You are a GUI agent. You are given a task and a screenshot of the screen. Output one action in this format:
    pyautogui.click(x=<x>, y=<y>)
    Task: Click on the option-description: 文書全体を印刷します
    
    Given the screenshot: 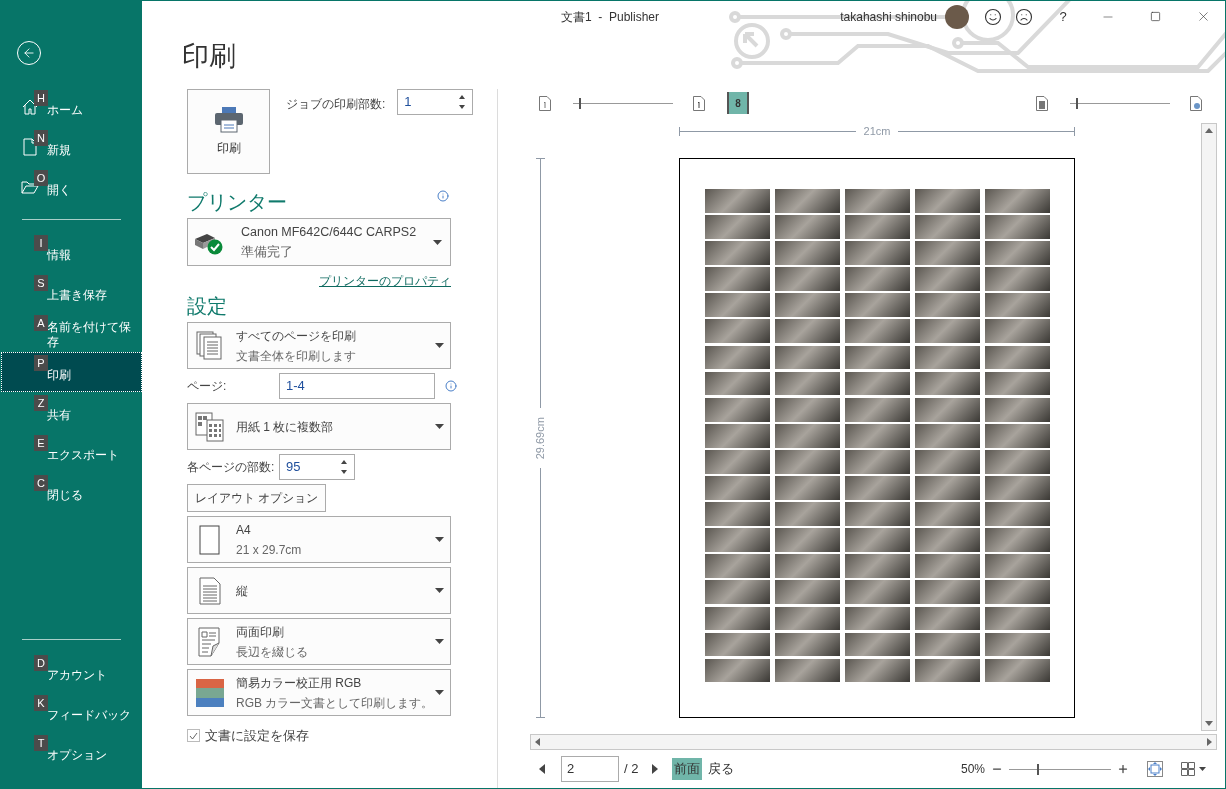 What is the action you would take?
    pyautogui.click(x=296, y=356)
    